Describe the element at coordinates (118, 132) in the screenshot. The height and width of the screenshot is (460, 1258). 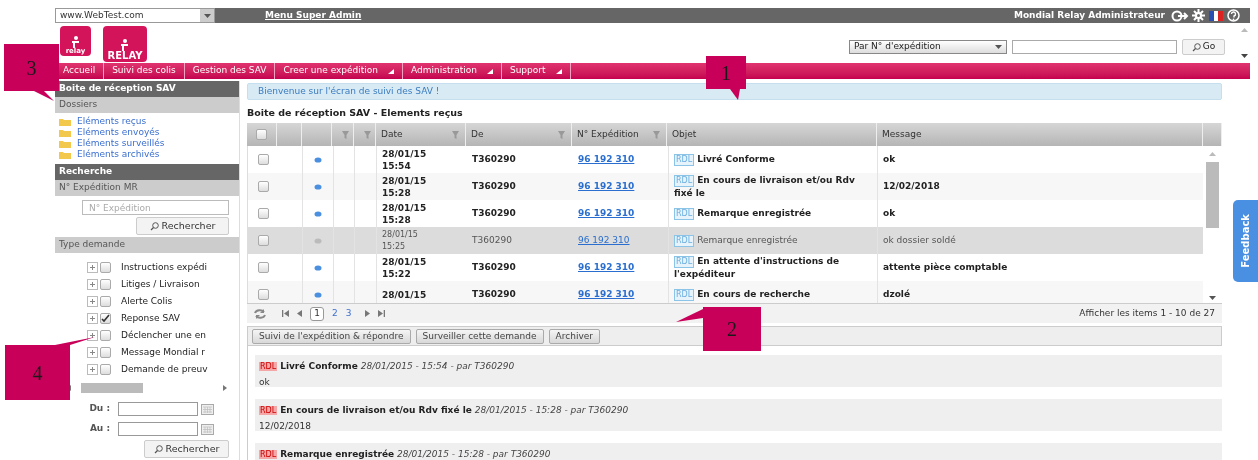
I see `folder-link: Eléments envoyés` at that location.